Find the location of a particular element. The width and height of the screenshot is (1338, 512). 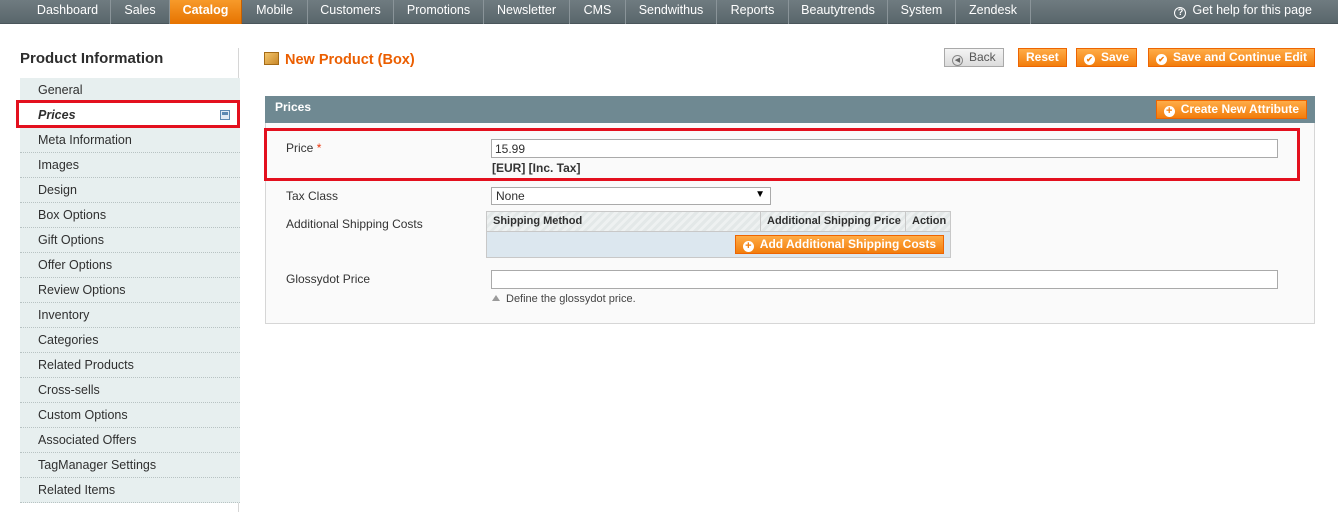

back-button: ◀ Back is located at coordinates (974, 57).